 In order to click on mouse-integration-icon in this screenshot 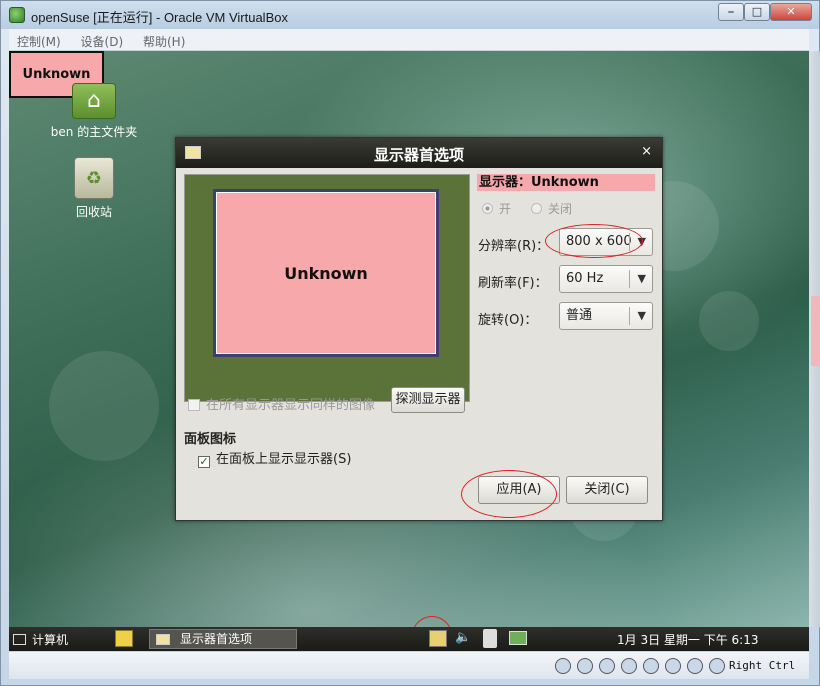, I will do `click(695, 666)`.